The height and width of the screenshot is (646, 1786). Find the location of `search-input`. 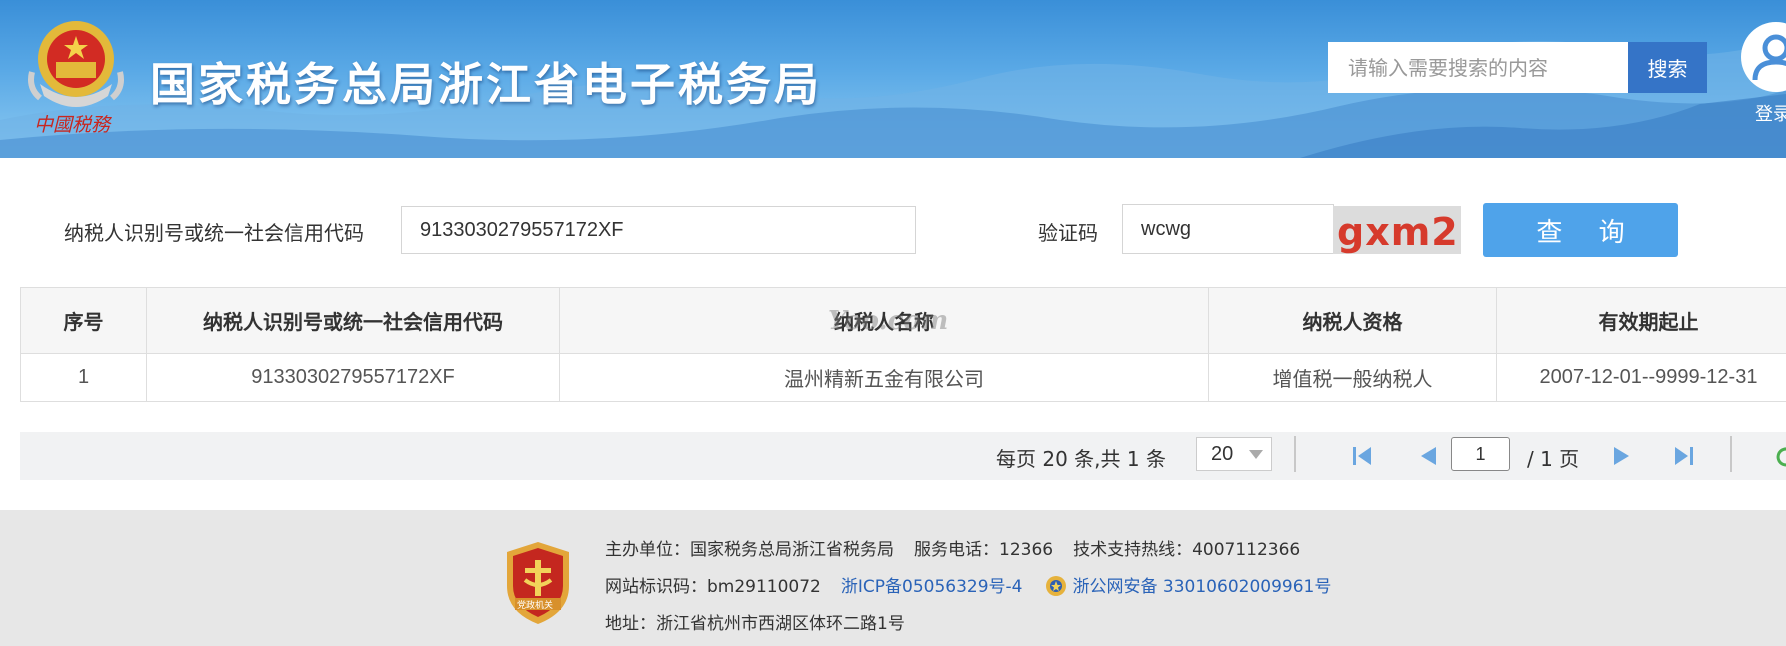

search-input is located at coordinates (1478, 67).